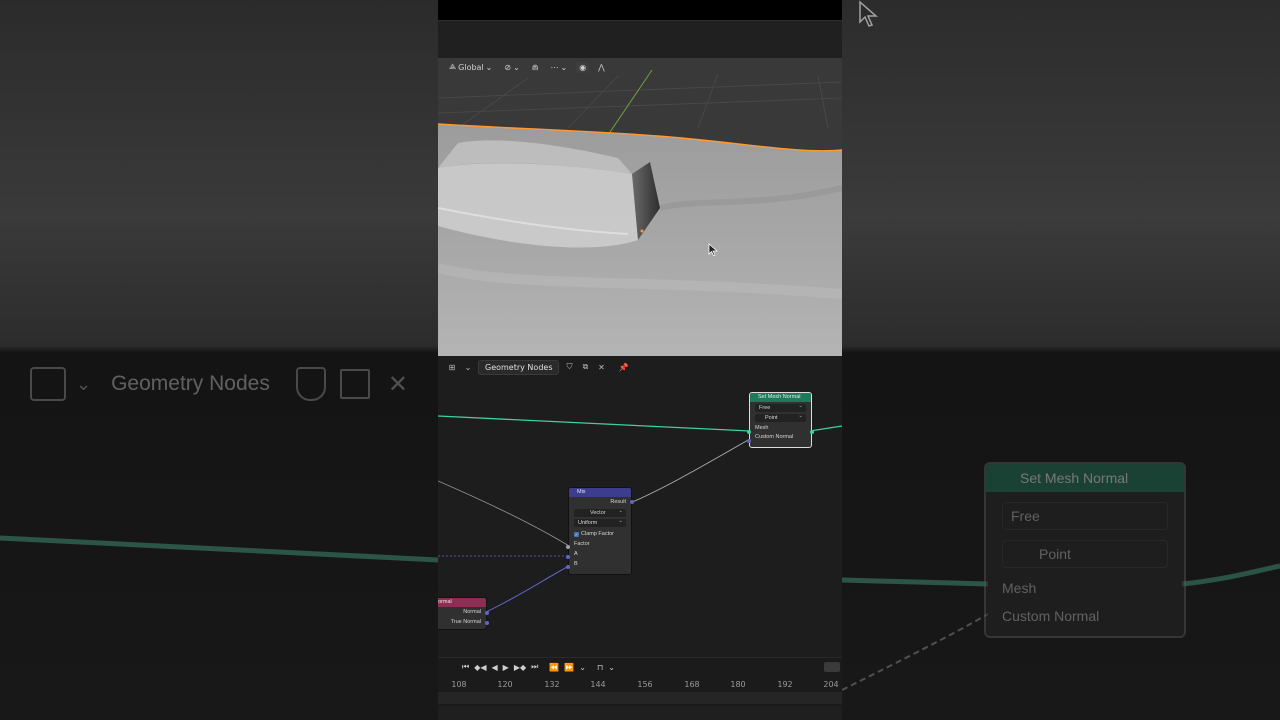  What do you see at coordinates (598, 684) in the screenshot?
I see `frame-tick: 144` at bounding box center [598, 684].